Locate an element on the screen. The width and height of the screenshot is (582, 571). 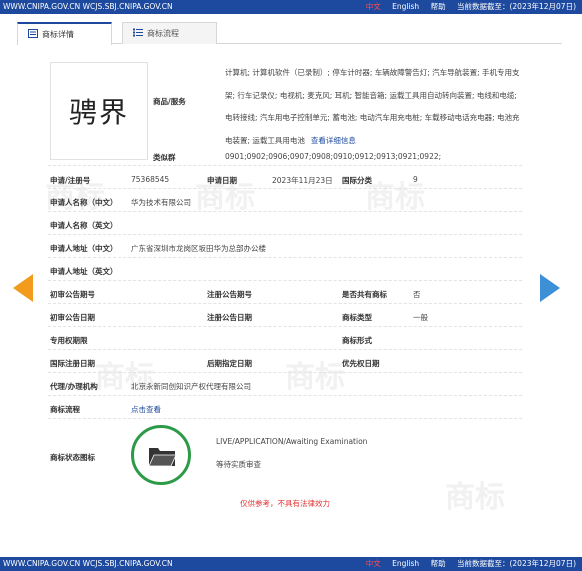
intl-class-value: 9 is located at coordinates (415, 179).